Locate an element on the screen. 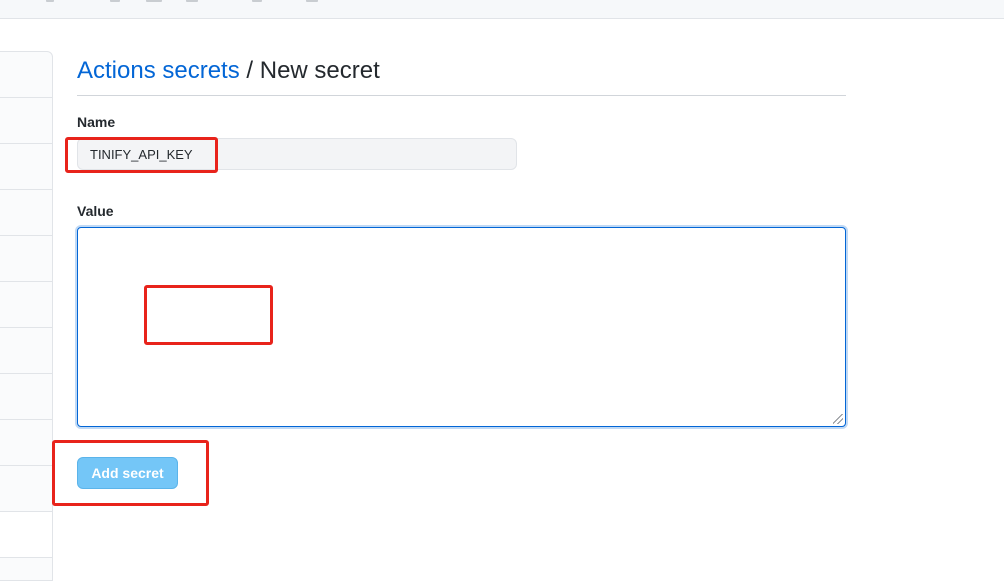 The height and width of the screenshot is (581, 1004). name-label: Name is located at coordinates (96, 122).